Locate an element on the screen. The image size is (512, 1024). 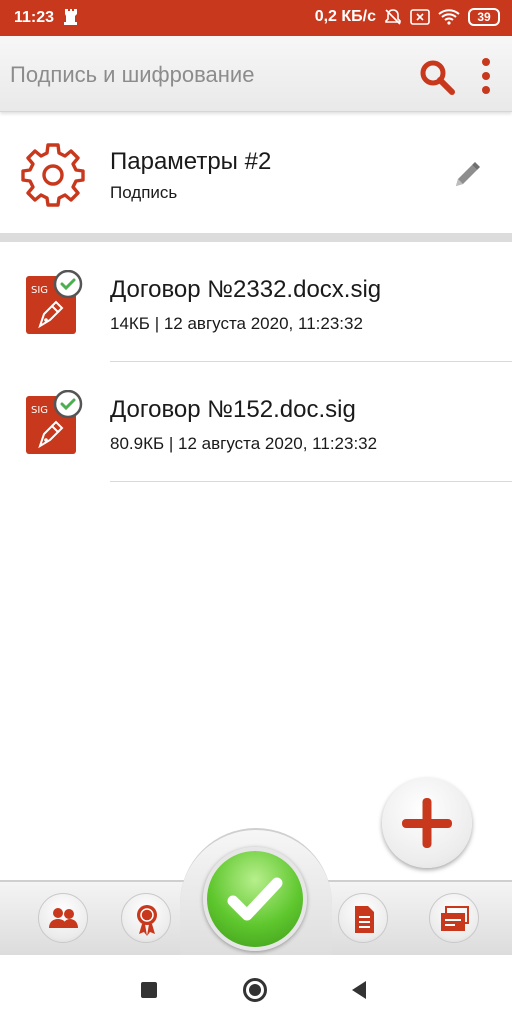
section-divider is located at coordinates (256, 237).